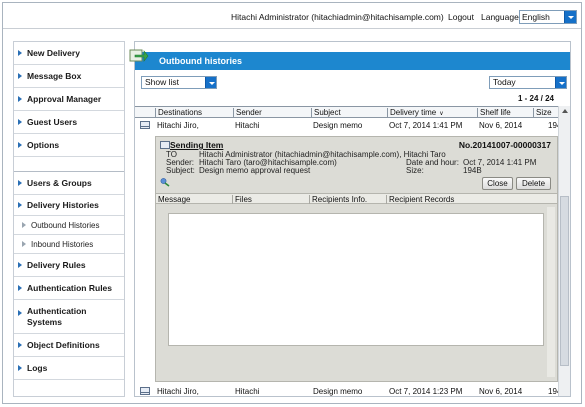 The image size is (585, 407). What do you see at coordinates (69, 225) in the screenshot?
I see `sidebar-item-outbound-histories: Outbound Histories` at bounding box center [69, 225].